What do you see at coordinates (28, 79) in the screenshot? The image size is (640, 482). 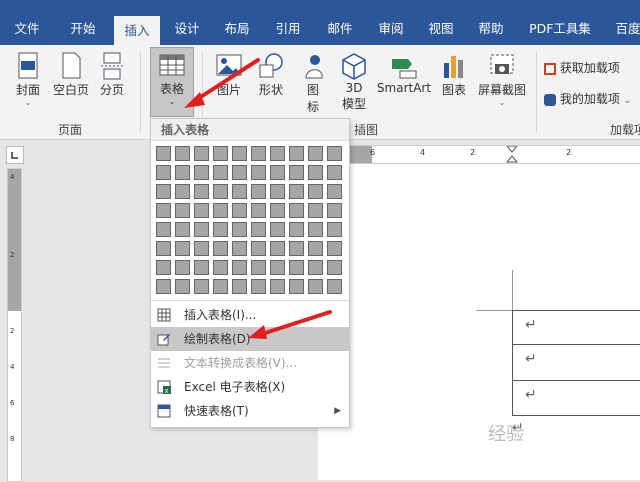 I see `cover-page-button: 封面 ⌄` at bounding box center [28, 79].